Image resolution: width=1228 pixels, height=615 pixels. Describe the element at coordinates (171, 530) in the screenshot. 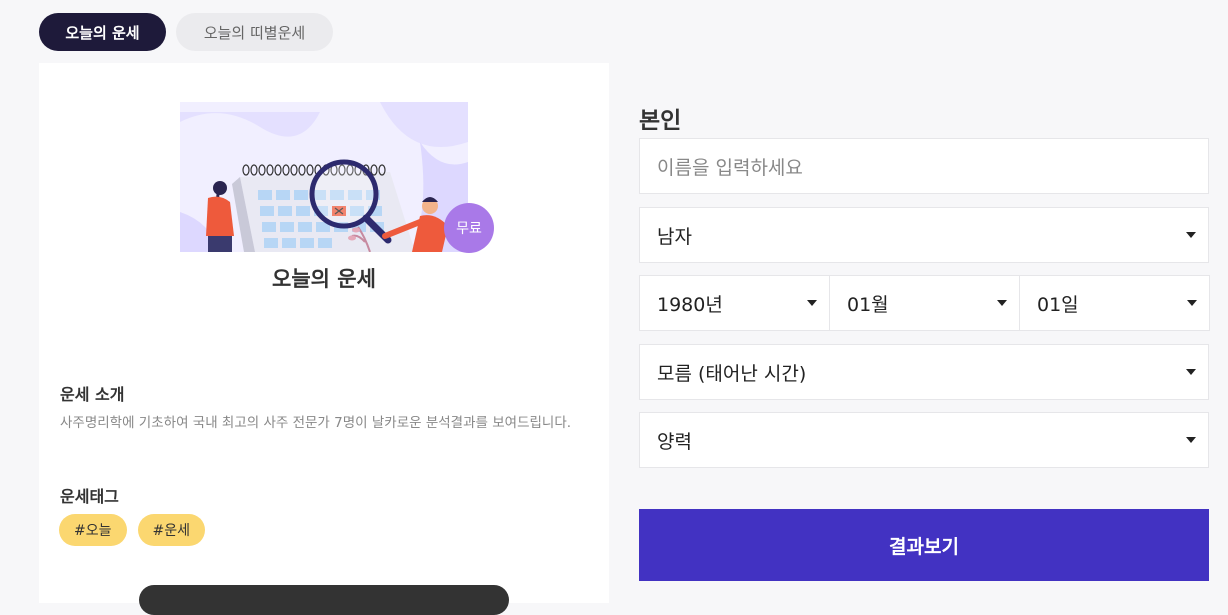

I see `tag-fortune: #운세` at that location.